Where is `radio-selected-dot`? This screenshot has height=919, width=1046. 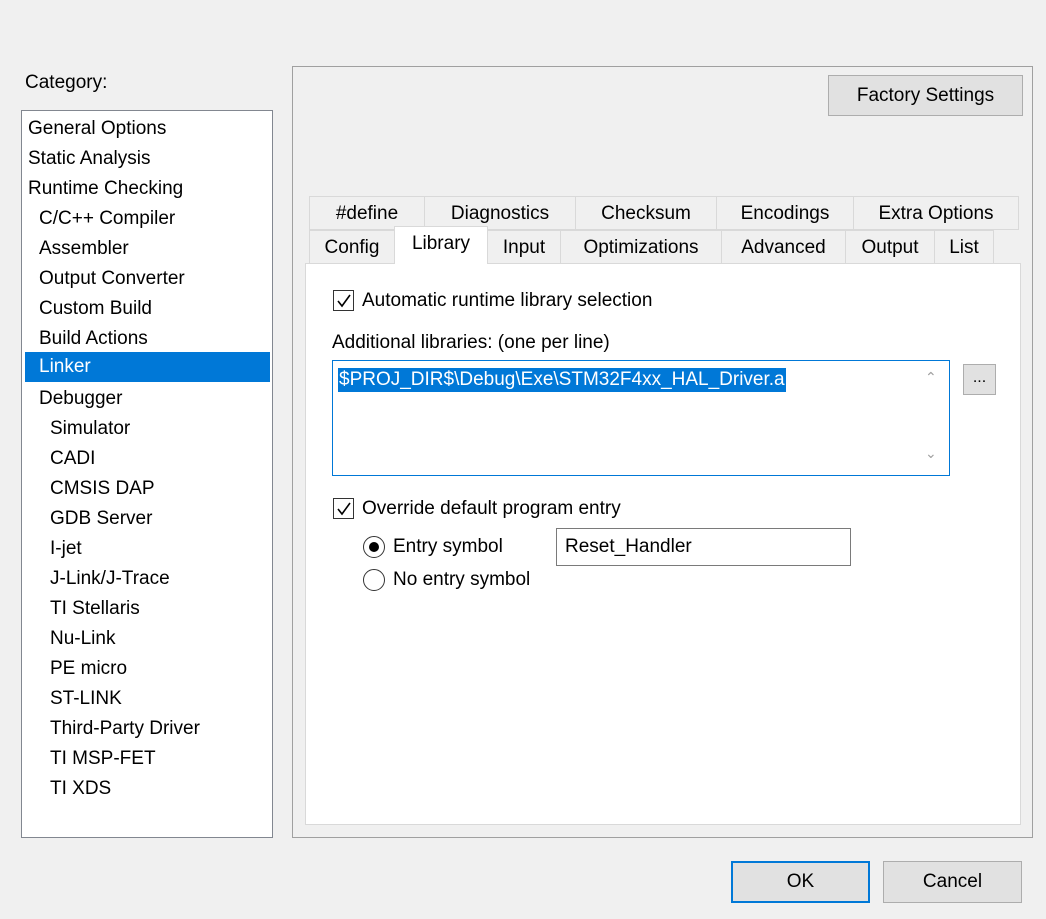 radio-selected-dot is located at coordinates (374, 547).